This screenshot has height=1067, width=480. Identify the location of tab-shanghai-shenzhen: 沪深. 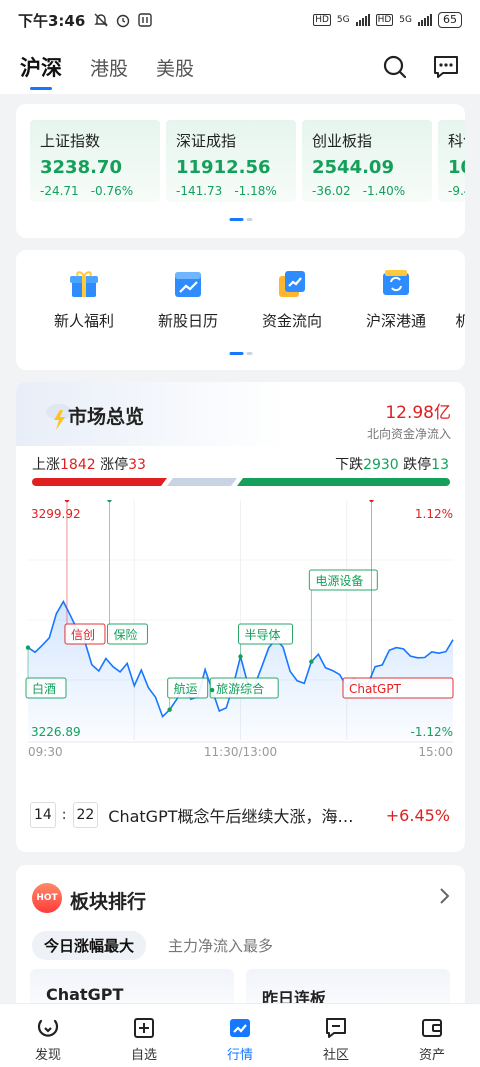
(41, 71).